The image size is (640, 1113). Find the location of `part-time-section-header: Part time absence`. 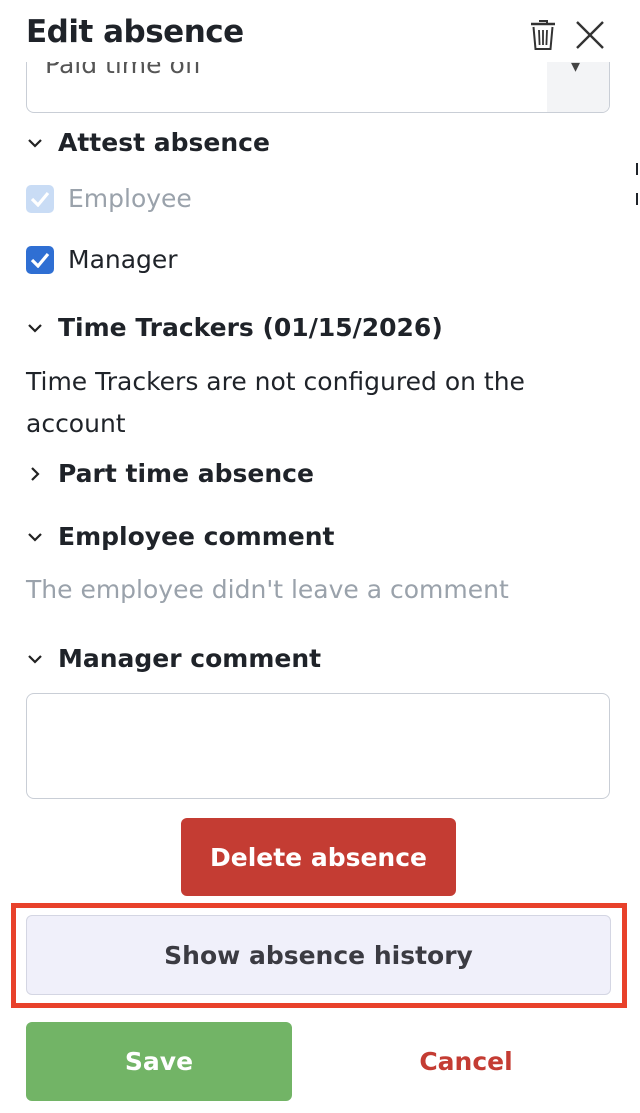

part-time-section-header: Part time absence is located at coordinates (170, 473).